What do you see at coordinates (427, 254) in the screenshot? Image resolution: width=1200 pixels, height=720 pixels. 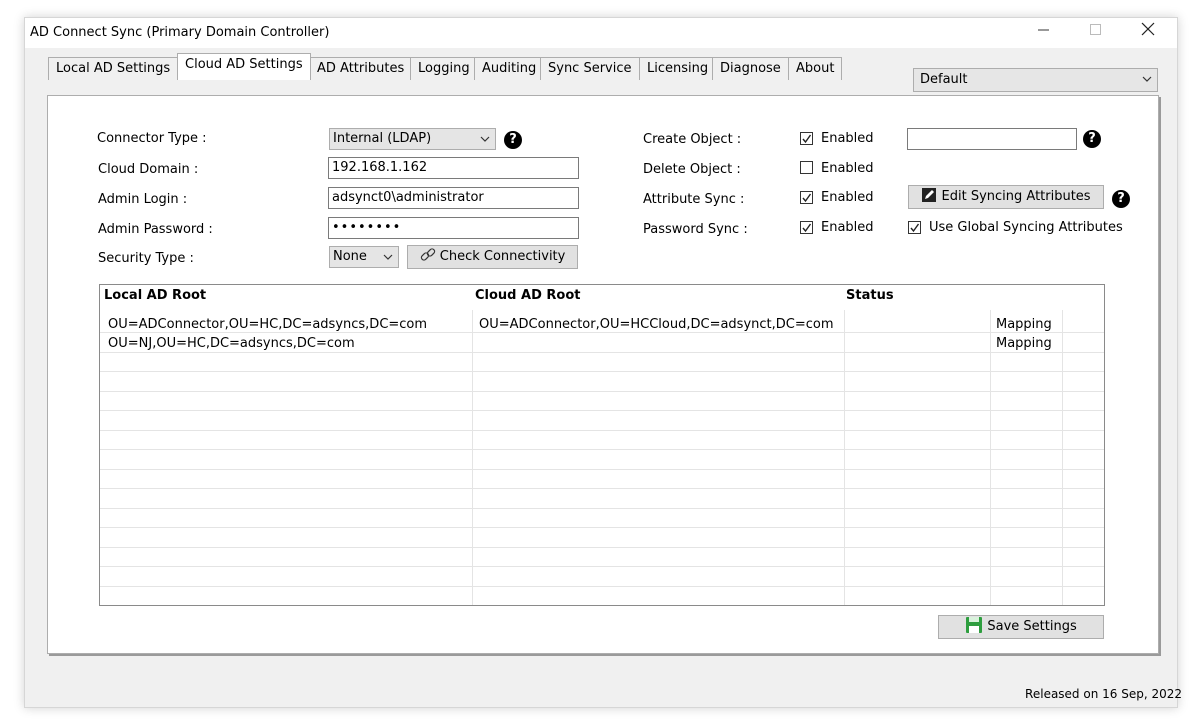 I see `link-icon` at bounding box center [427, 254].